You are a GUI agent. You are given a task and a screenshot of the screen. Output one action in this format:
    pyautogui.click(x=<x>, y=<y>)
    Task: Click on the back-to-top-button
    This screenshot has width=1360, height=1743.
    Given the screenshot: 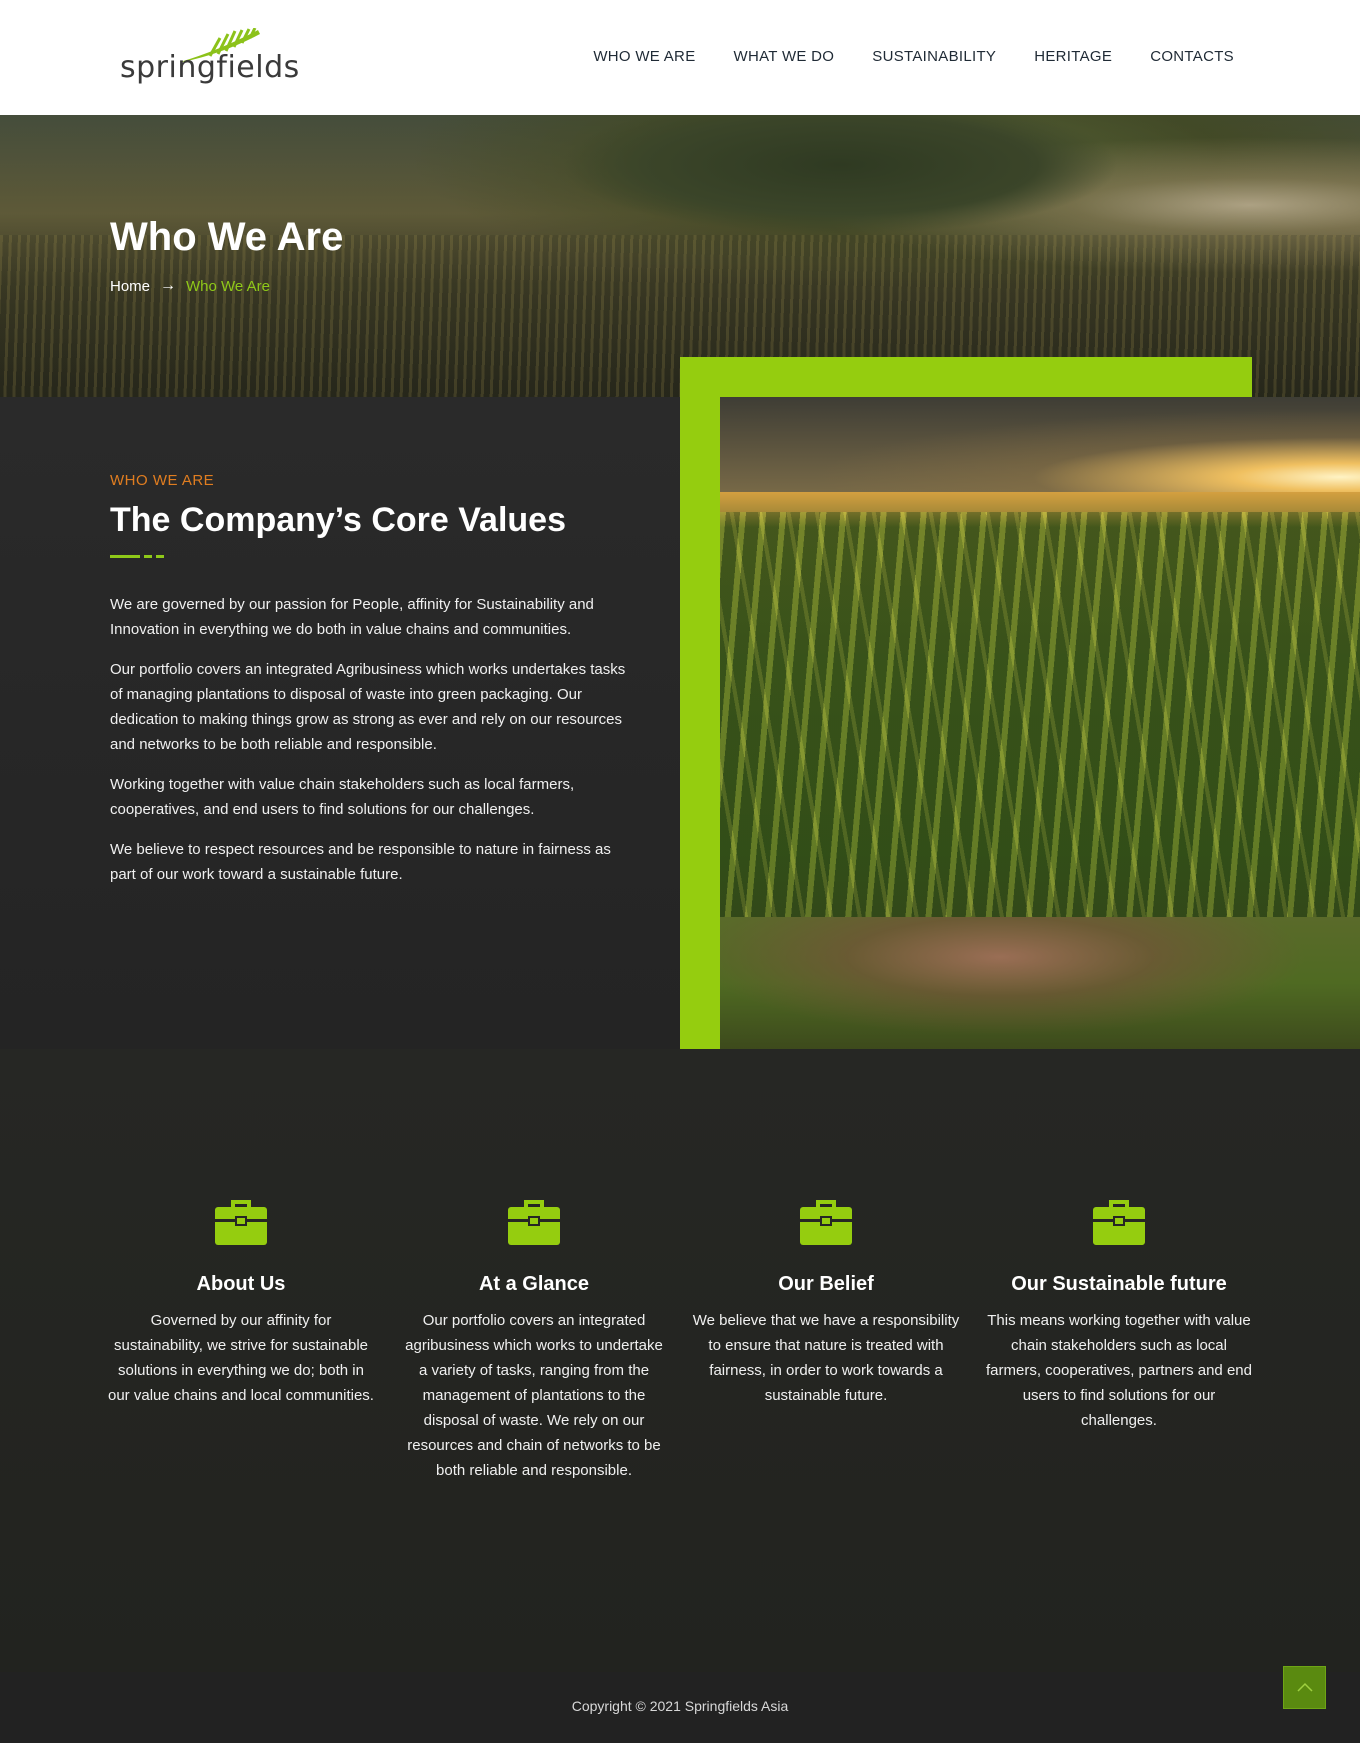 What is the action you would take?
    pyautogui.click(x=1304, y=1687)
    